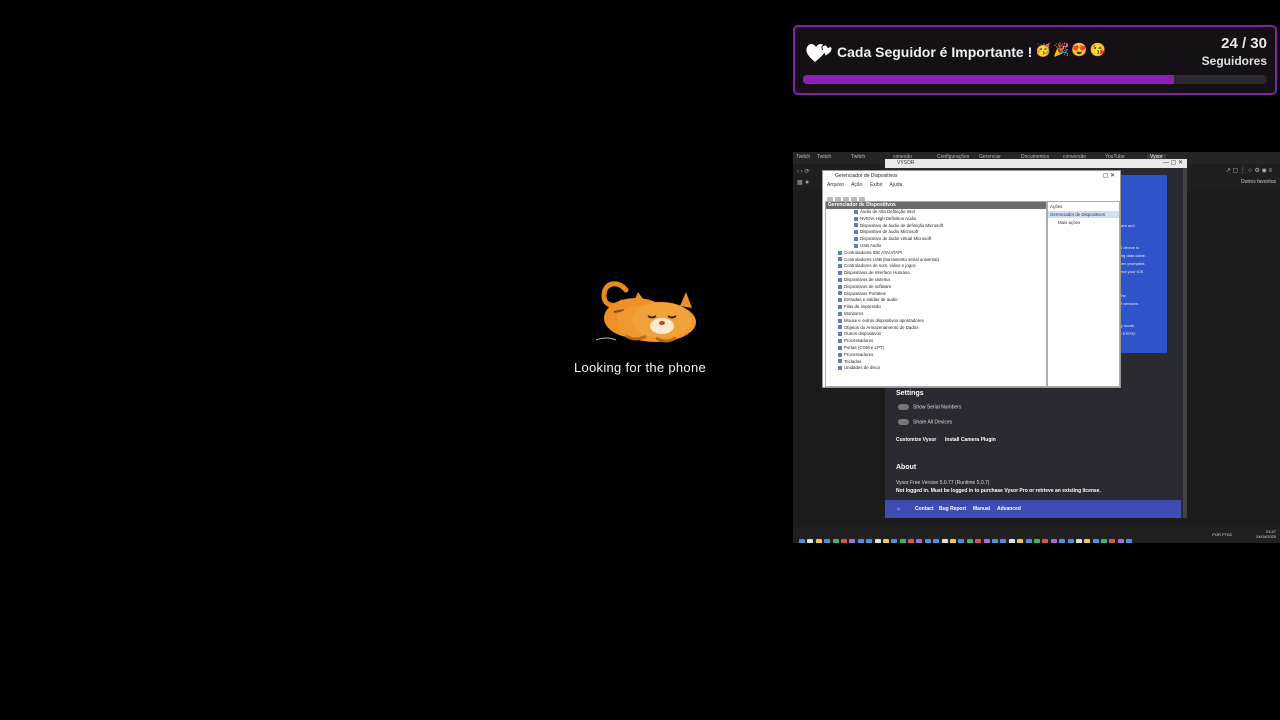 The width and height of the screenshot is (1280, 720). What do you see at coordinates (1083, 222) in the screenshot?
I see `more-actions: Mais ações` at bounding box center [1083, 222].